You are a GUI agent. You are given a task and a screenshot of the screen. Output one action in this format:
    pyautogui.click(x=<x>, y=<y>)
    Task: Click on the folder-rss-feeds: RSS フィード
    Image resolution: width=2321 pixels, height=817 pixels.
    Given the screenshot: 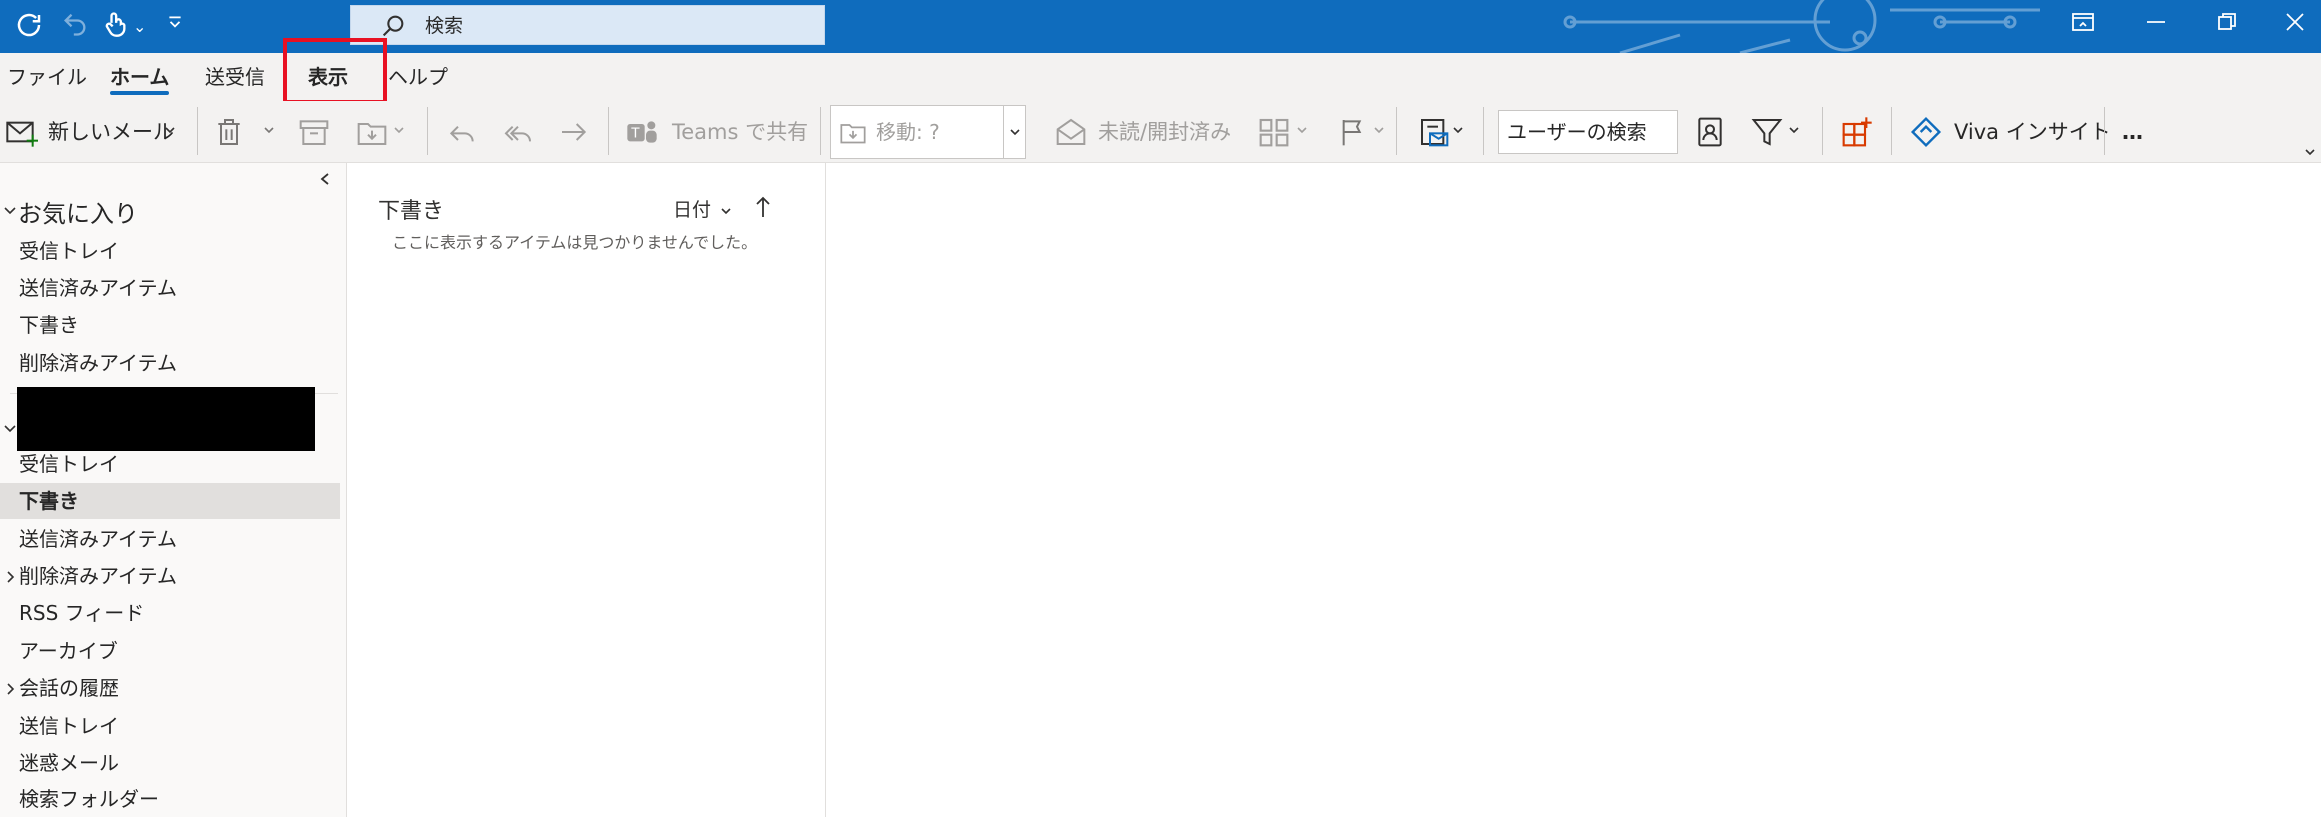 What is the action you would take?
    pyautogui.click(x=170, y=613)
    